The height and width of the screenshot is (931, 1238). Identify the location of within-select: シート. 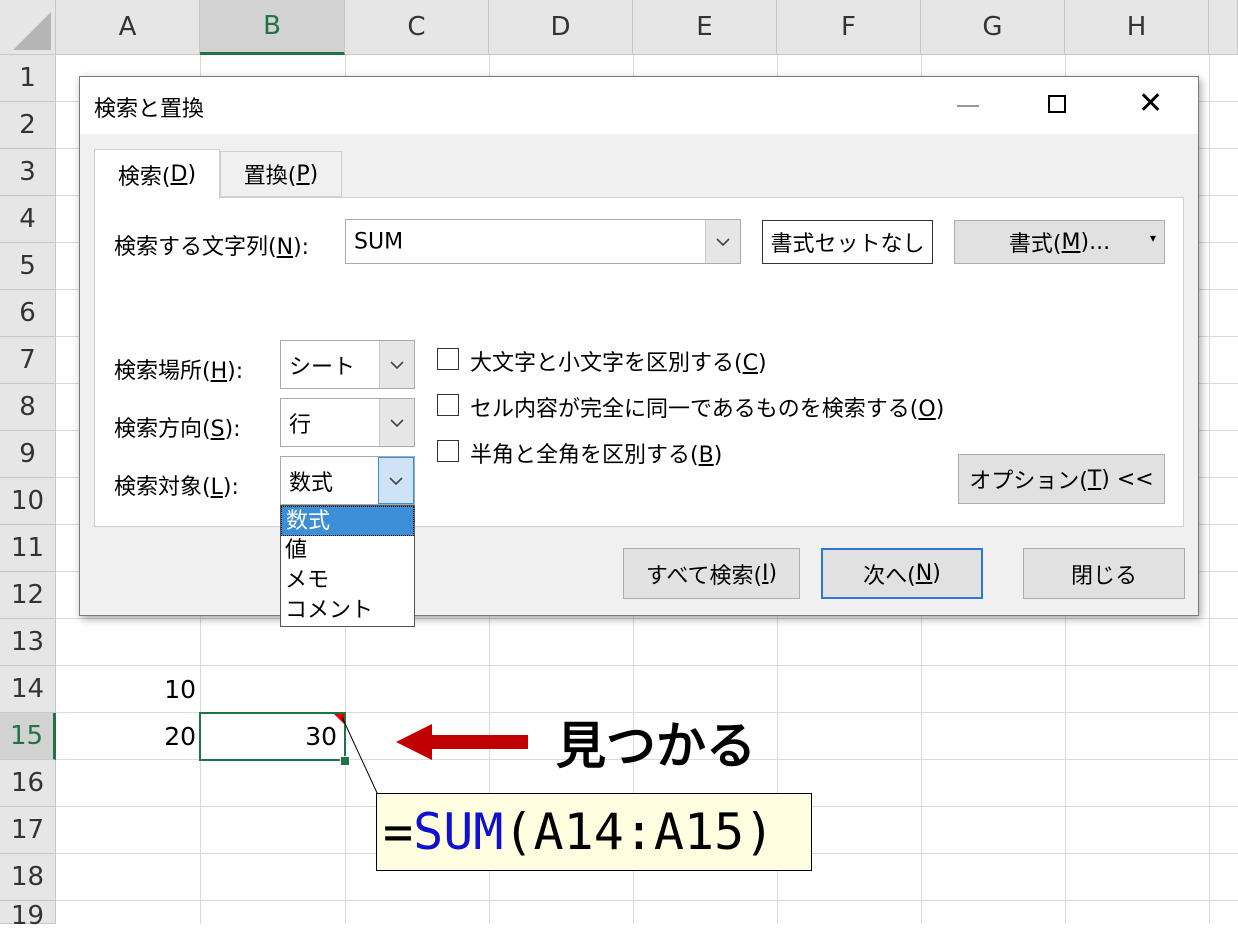
(347, 364).